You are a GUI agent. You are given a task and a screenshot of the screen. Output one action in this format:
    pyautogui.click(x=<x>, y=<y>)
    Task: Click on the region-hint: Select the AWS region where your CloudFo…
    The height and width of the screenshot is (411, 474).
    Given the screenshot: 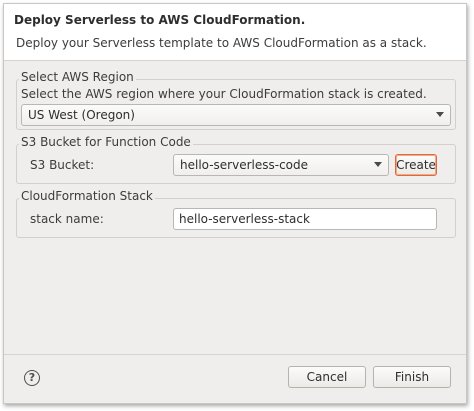 What is the action you would take?
    pyautogui.click(x=224, y=94)
    